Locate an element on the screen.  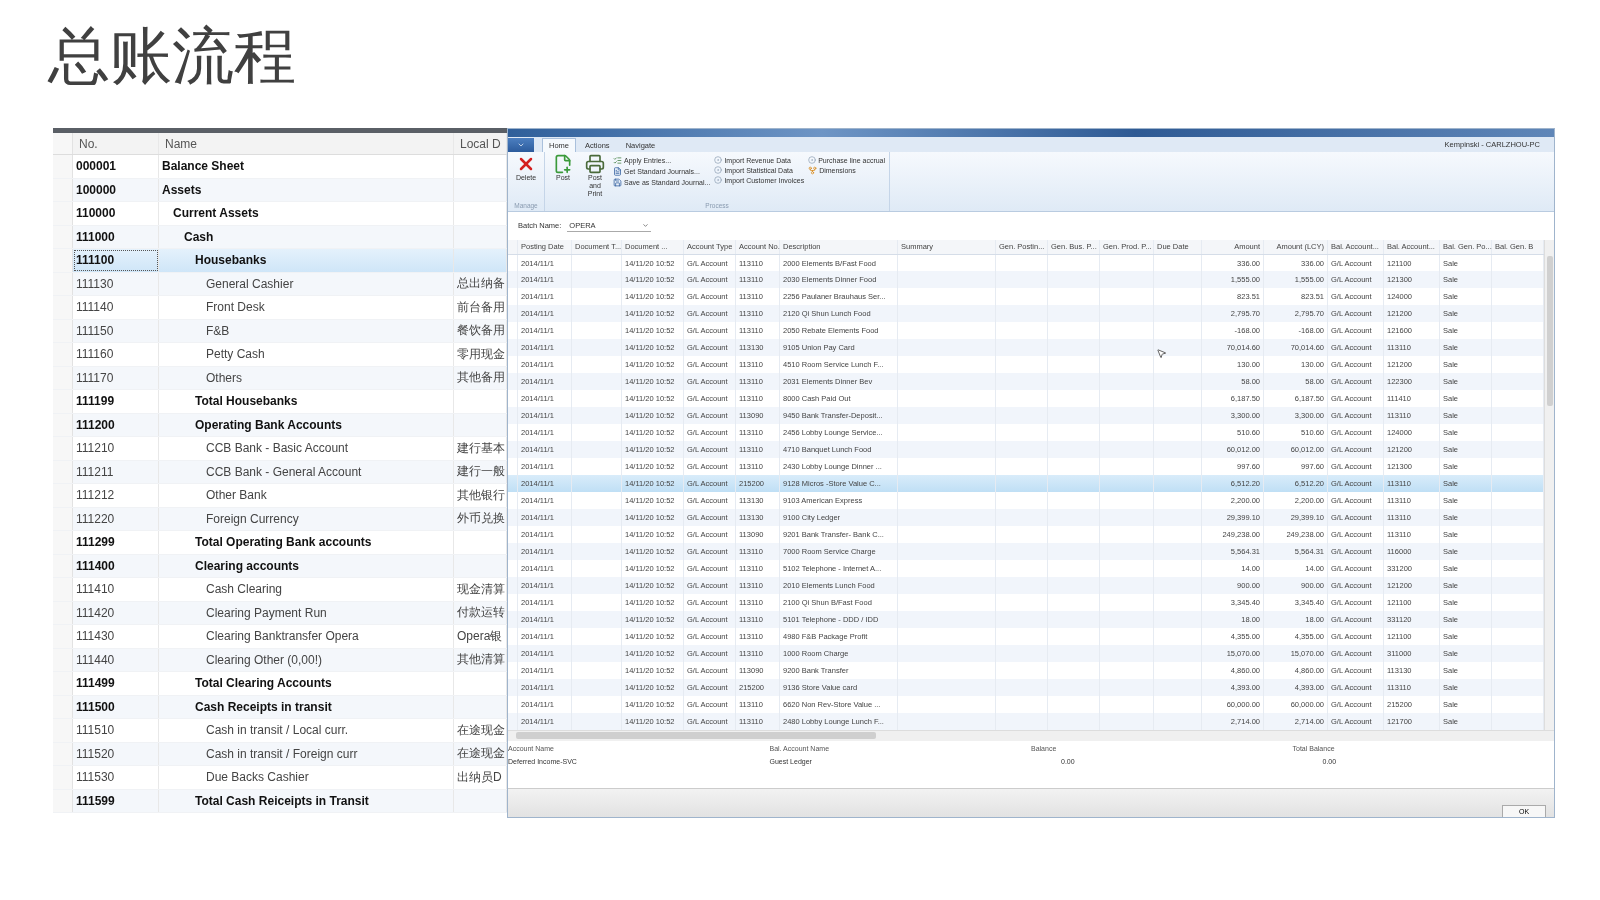
account-name: Clearing accounts is located at coordinates (247, 565).